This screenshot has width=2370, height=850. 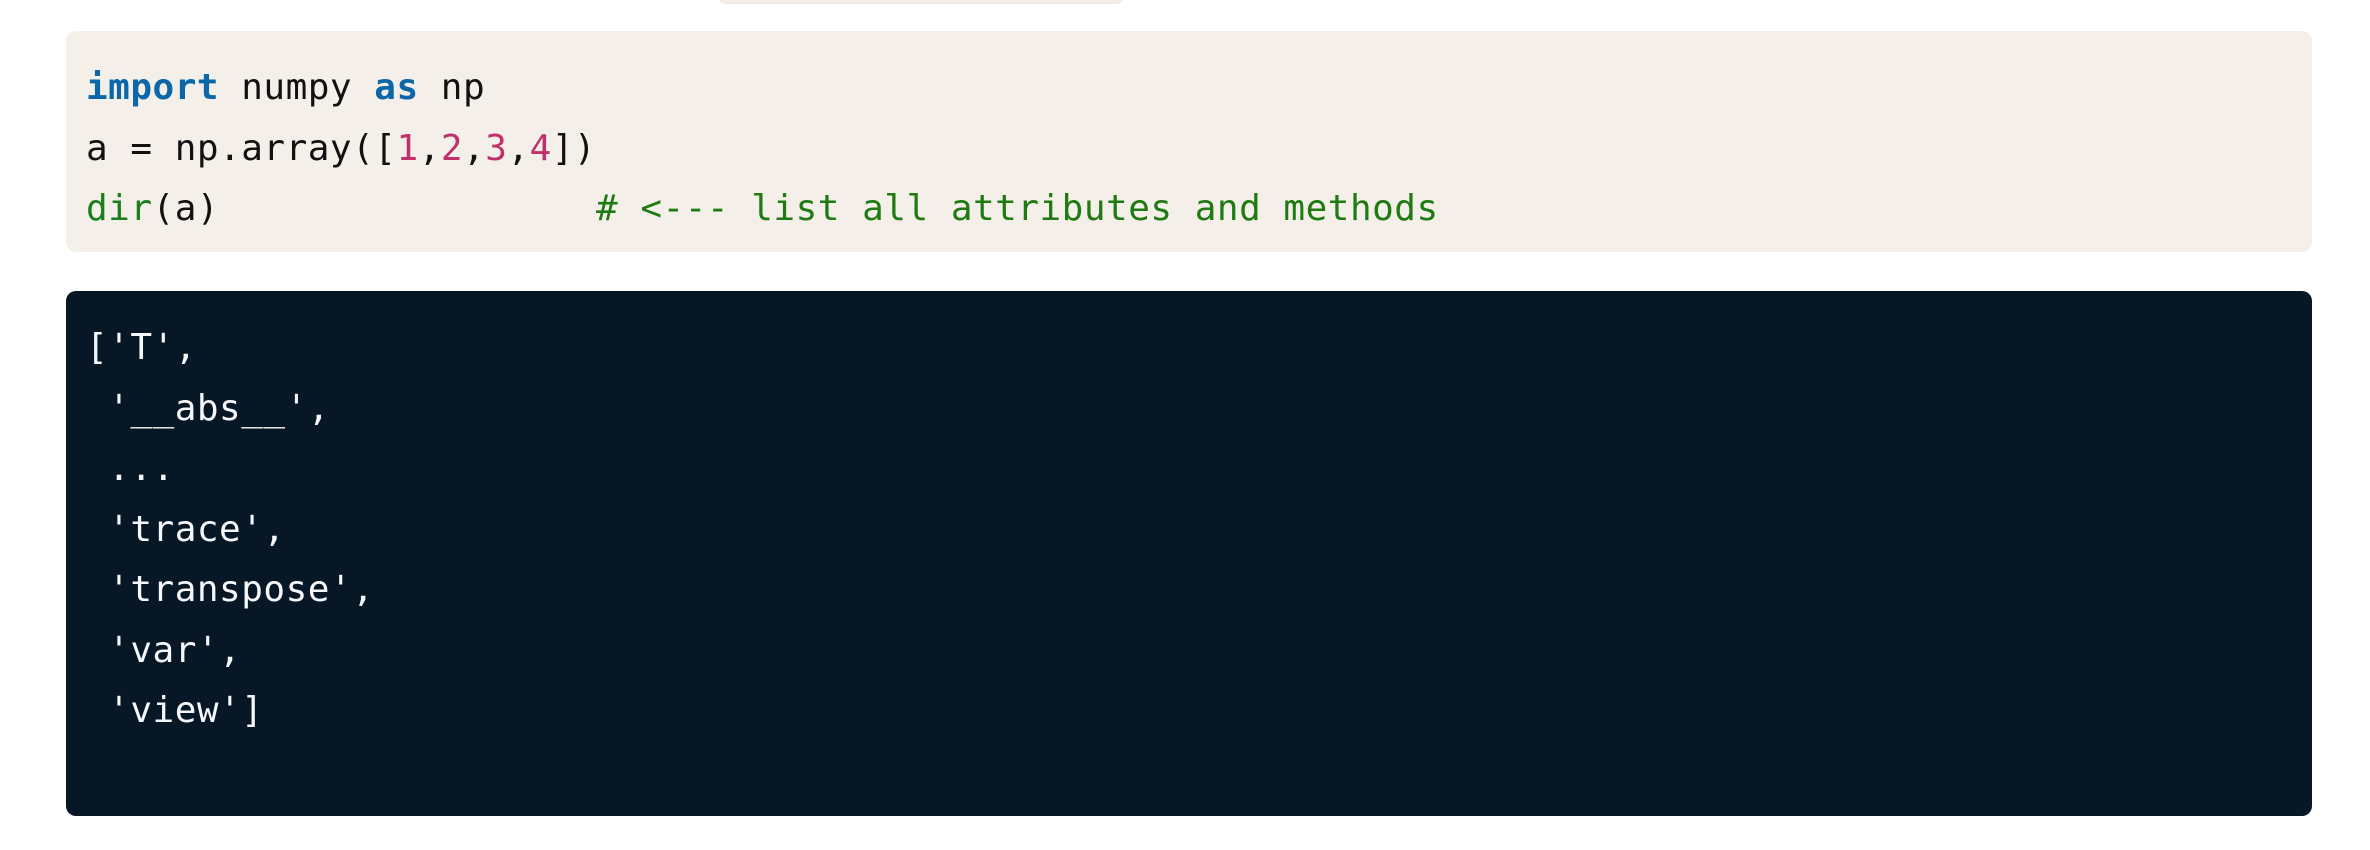 What do you see at coordinates (540, 148) in the screenshot?
I see `number-literal: 4` at bounding box center [540, 148].